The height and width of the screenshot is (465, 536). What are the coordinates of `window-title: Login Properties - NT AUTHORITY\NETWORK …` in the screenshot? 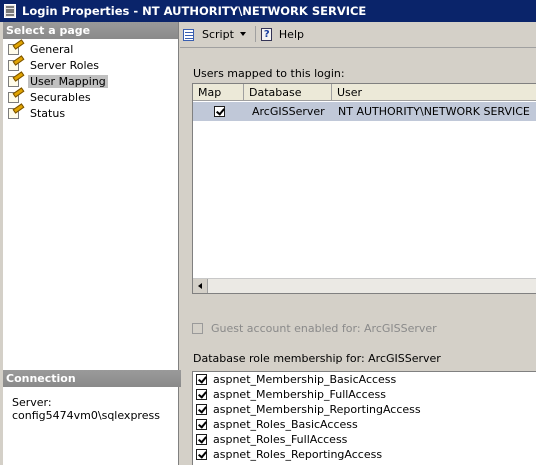 It's located at (194, 11).